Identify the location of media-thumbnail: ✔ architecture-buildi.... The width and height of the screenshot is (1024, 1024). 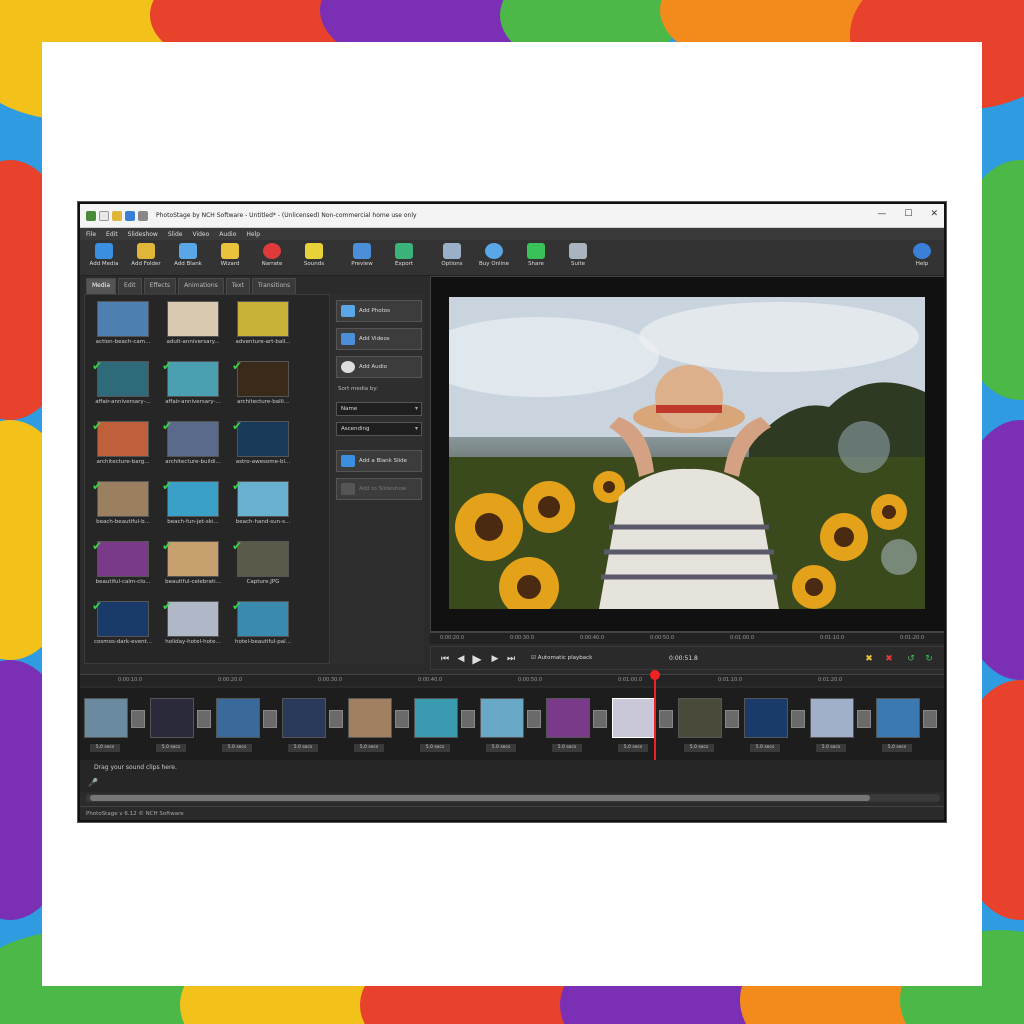
(193, 442).